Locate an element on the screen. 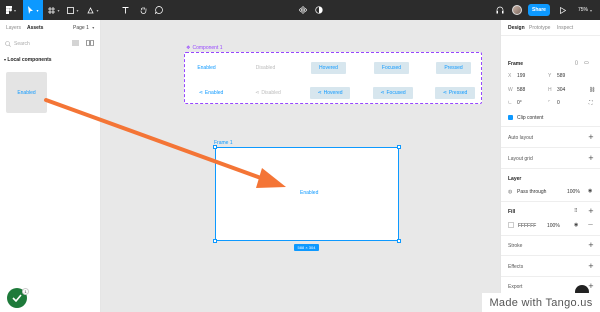 This screenshot has width=600, height=312. text-icon is located at coordinates (125, 9).